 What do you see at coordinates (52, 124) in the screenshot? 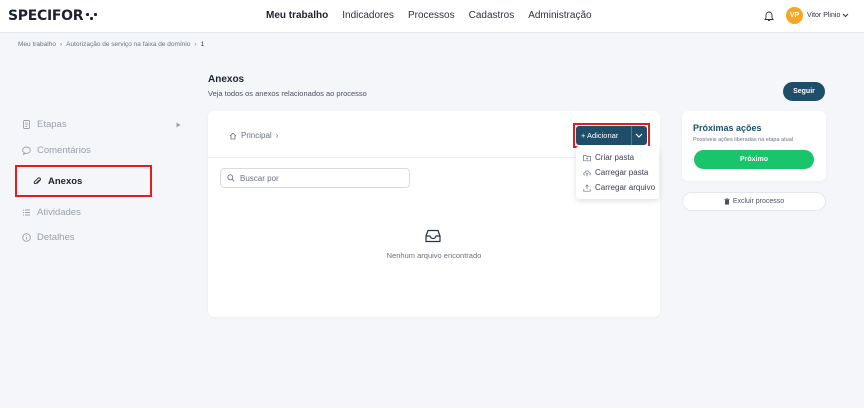
I see `sidebar-item-label: Etapas` at bounding box center [52, 124].